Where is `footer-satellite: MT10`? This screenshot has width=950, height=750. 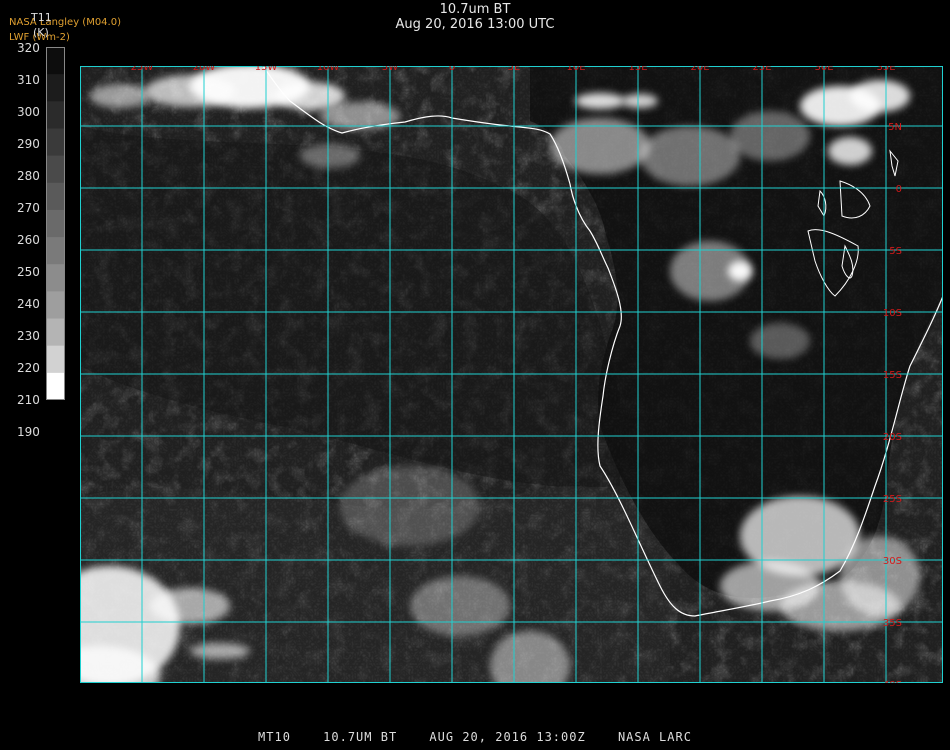
footer-satellite: MT10 is located at coordinates (274, 737).